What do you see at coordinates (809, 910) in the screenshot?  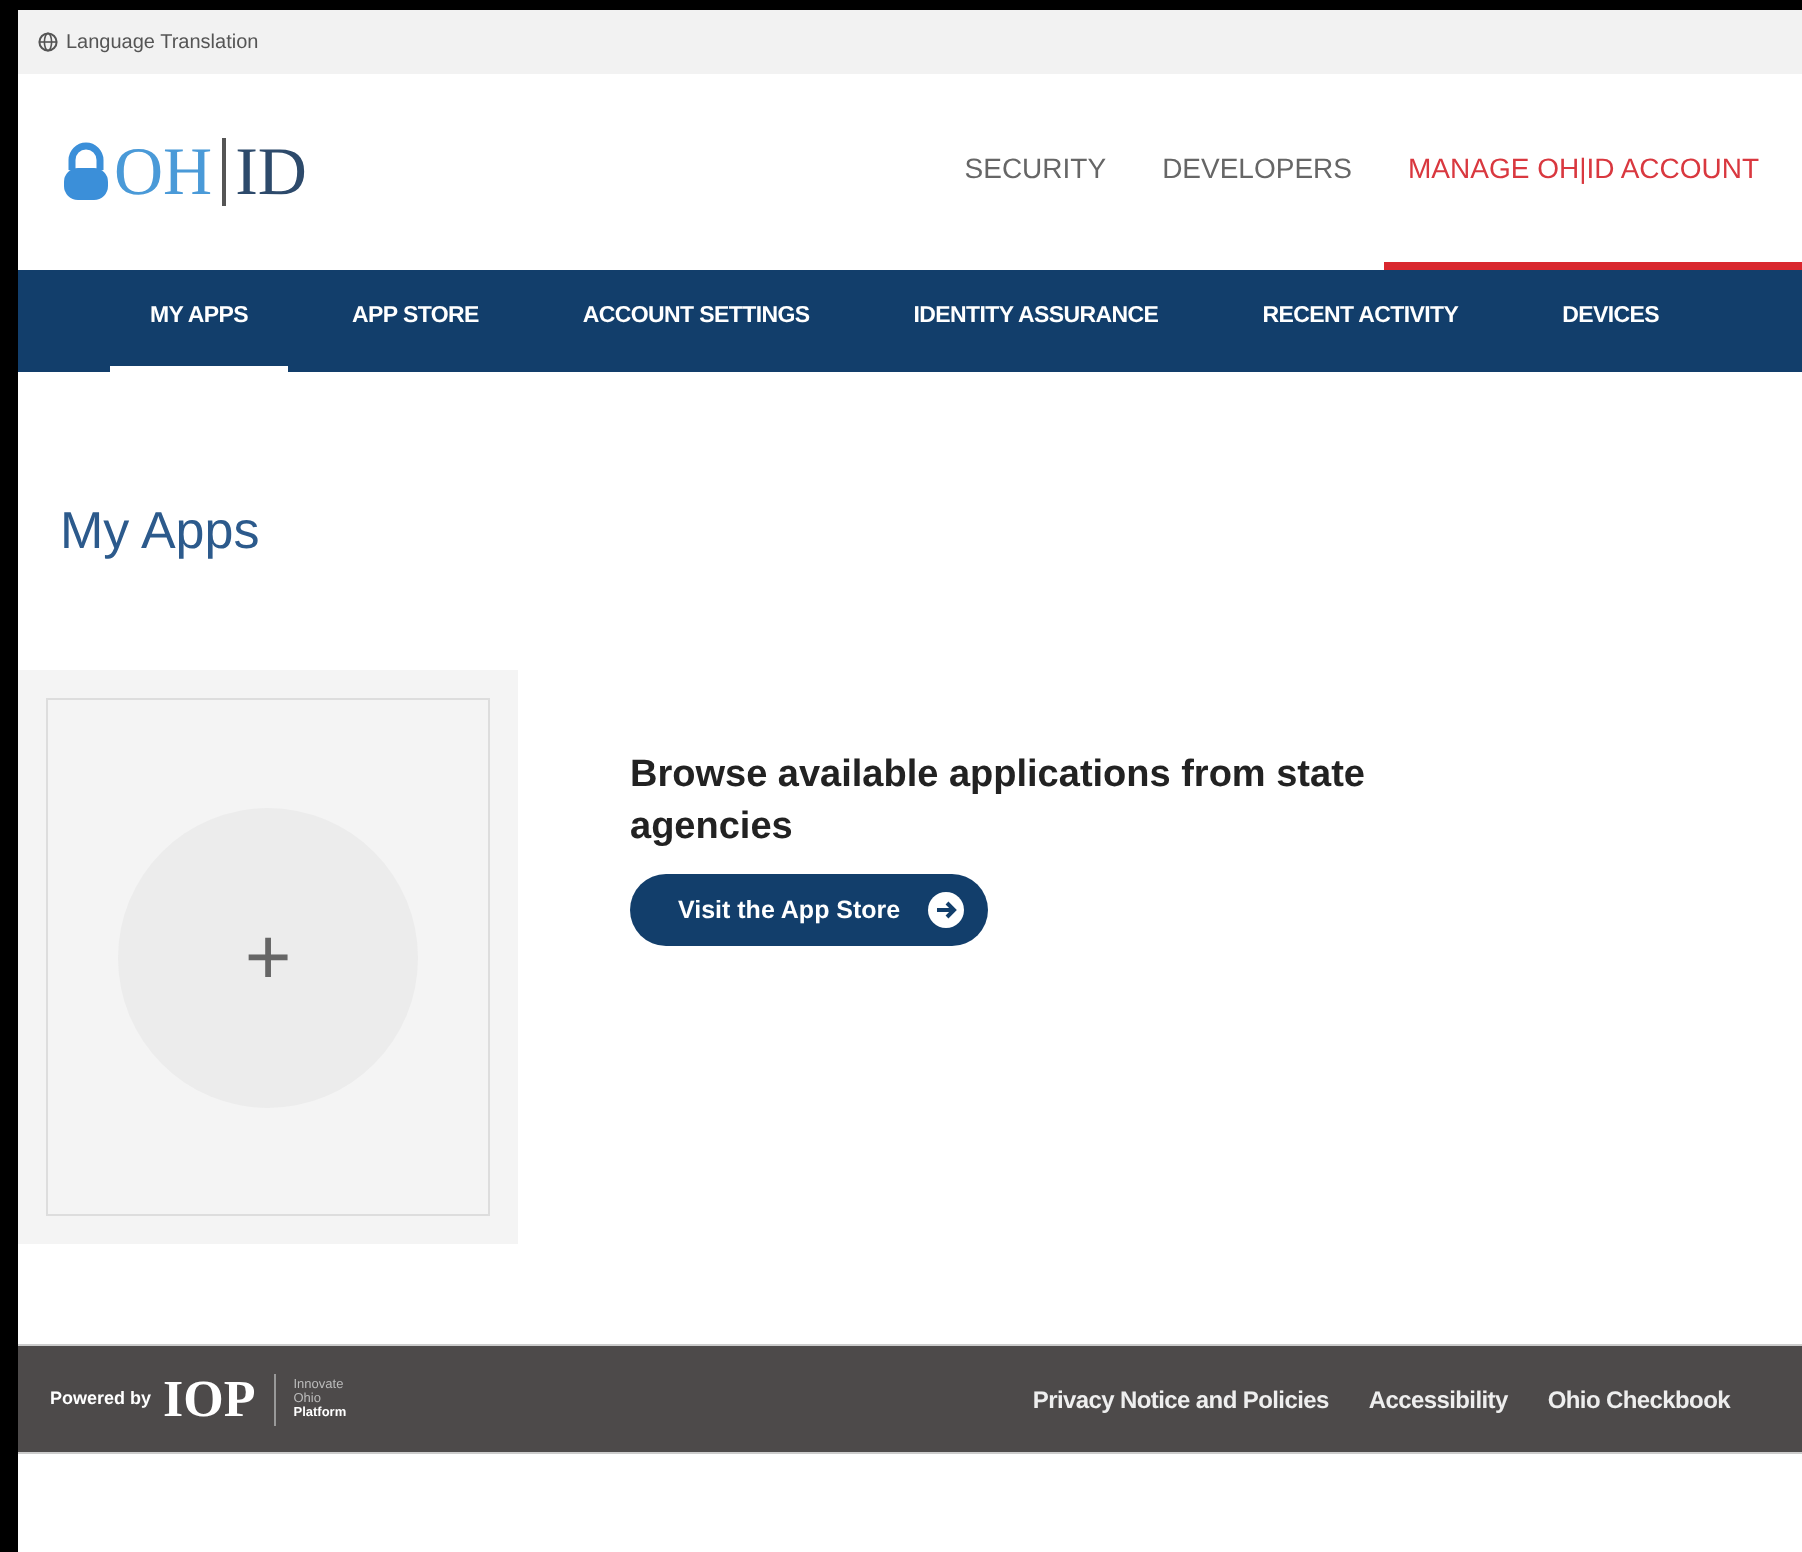 I see `visit-app-store-button: Visit the App Store` at bounding box center [809, 910].